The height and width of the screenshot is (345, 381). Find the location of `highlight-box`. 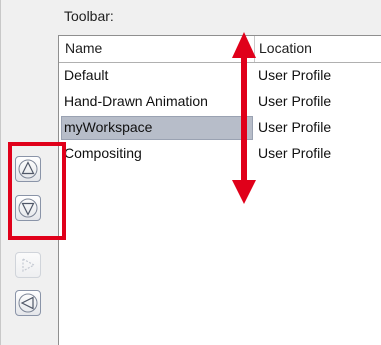

highlight-box is located at coordinates (37, 191).